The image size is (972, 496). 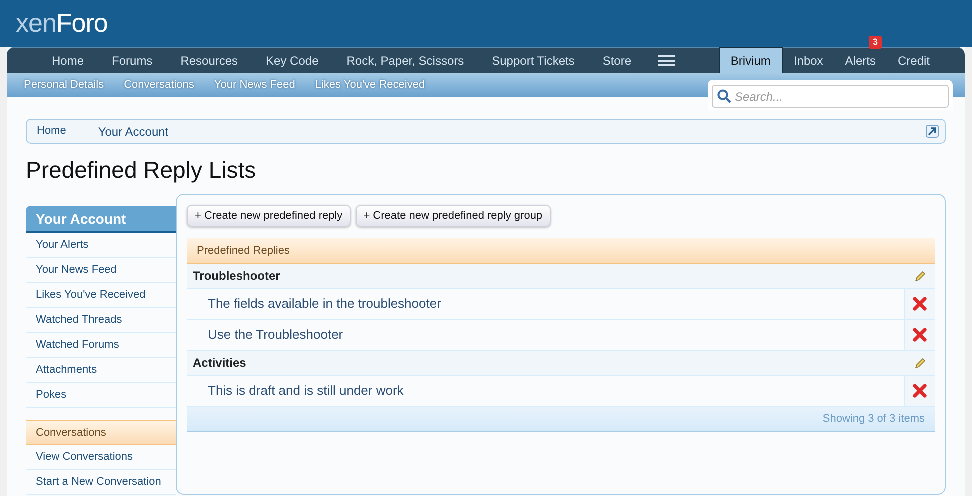 What do you see at coordinates (101, 219) in the screenshot?
I see `sidebar-heading: Your Account` at bounding box center [101, 219].